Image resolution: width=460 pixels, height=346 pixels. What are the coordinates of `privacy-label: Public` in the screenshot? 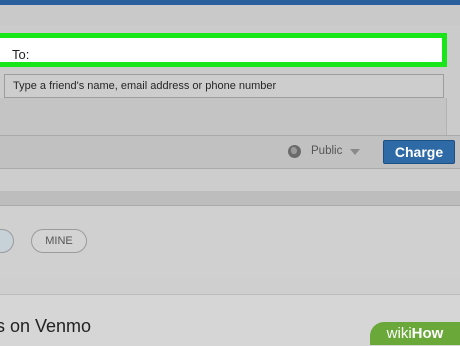 It's located at (326, 151).